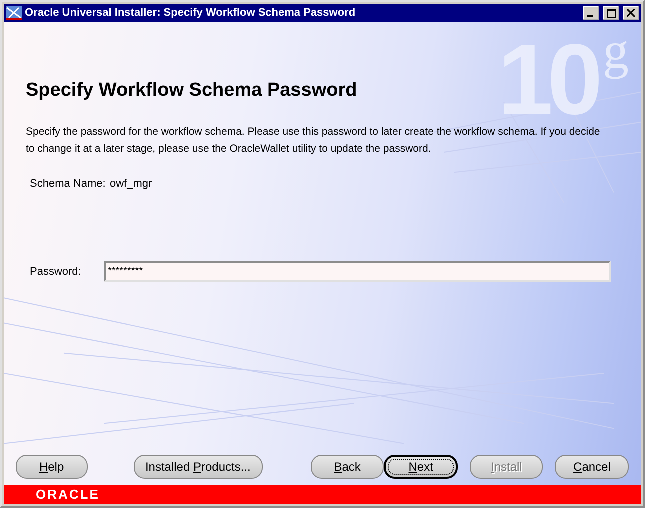 Image resolution: width=645 pixels, height=508 pixels. I want to click on navigation-button: Back, so click(347, 467).